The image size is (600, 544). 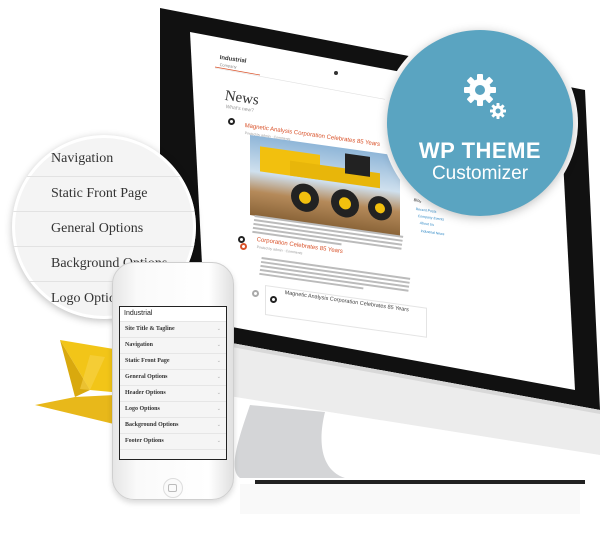 I want to click on widget-title: Blog, so click(x=417, y=200).